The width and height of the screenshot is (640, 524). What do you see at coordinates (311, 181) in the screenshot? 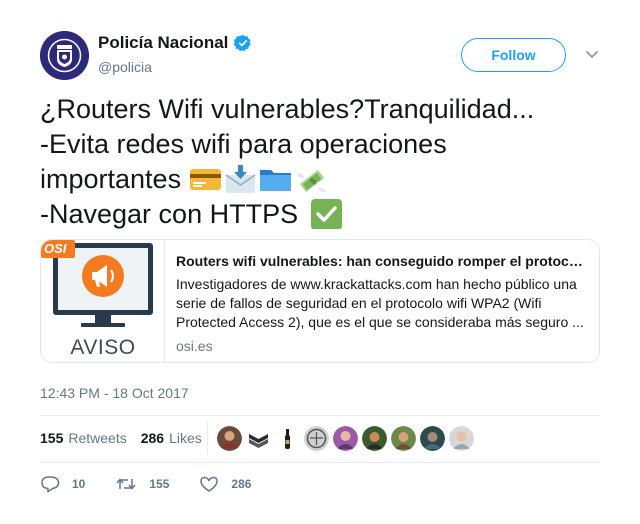
I see `money-with-wings-emoji-icon: $` at bounding box center [311, 181].